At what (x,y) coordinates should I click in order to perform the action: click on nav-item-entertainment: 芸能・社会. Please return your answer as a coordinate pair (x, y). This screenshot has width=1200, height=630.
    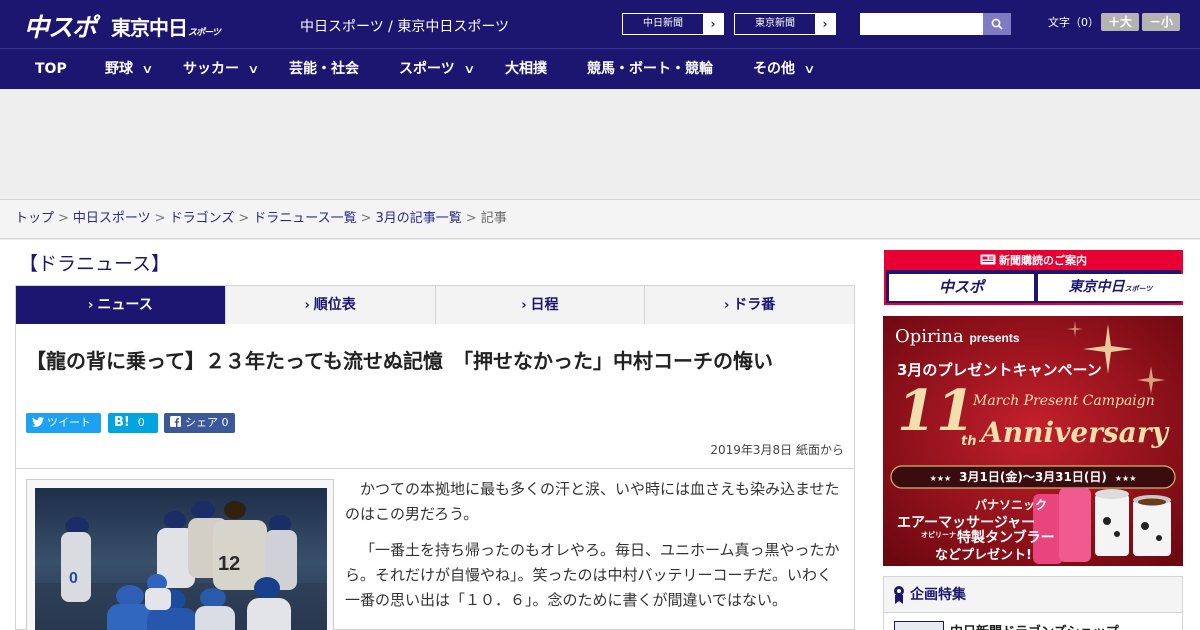
    Looking at the image, I should click on (324, 69).